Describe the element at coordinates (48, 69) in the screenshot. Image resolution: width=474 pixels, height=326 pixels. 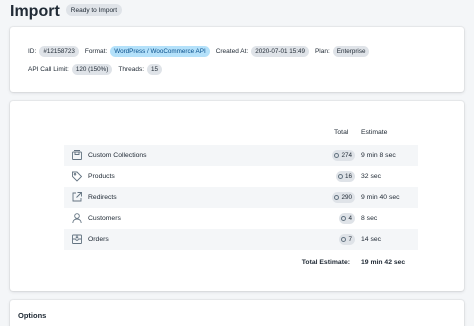
I see `api-limit-label: API Call Limit:` at that location.